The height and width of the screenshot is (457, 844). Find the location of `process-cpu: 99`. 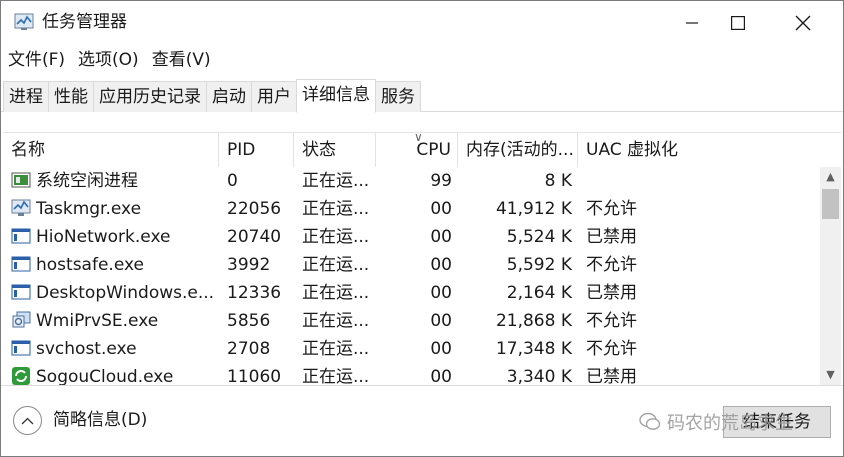

process-cpu: 99 is located at coordinates (441, 181).